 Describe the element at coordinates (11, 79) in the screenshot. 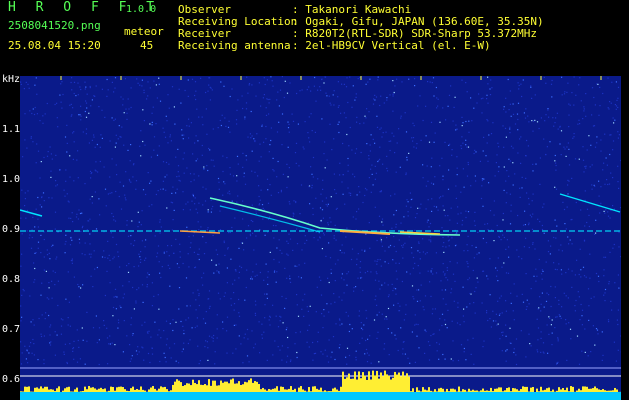

I see `y-axis-unit: kHz` at that location.